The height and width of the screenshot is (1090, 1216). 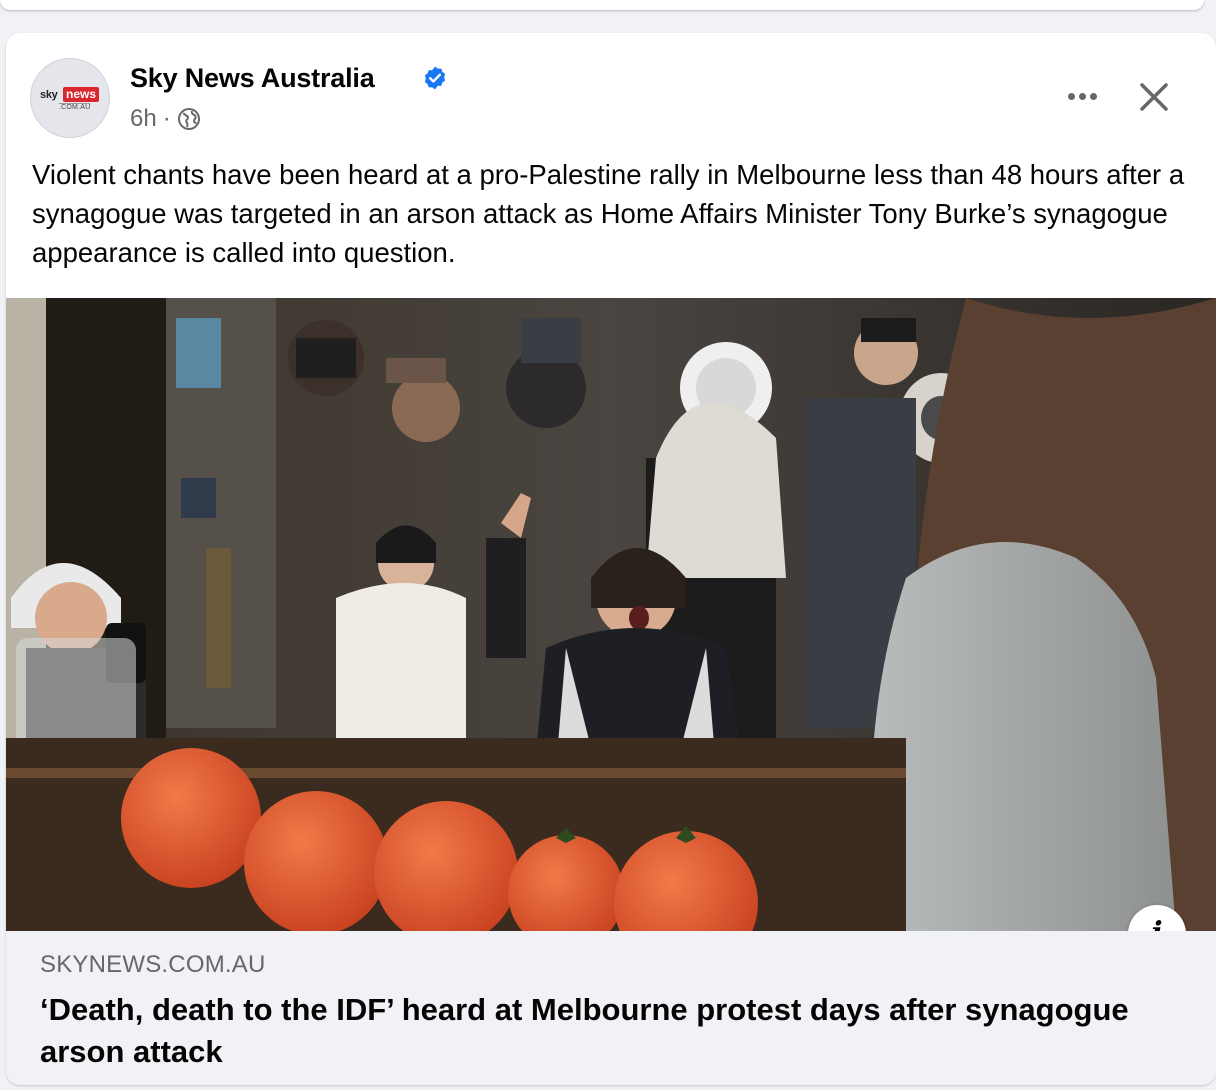 I want to click on logo-news-text: news, so click(x=81, y=94).